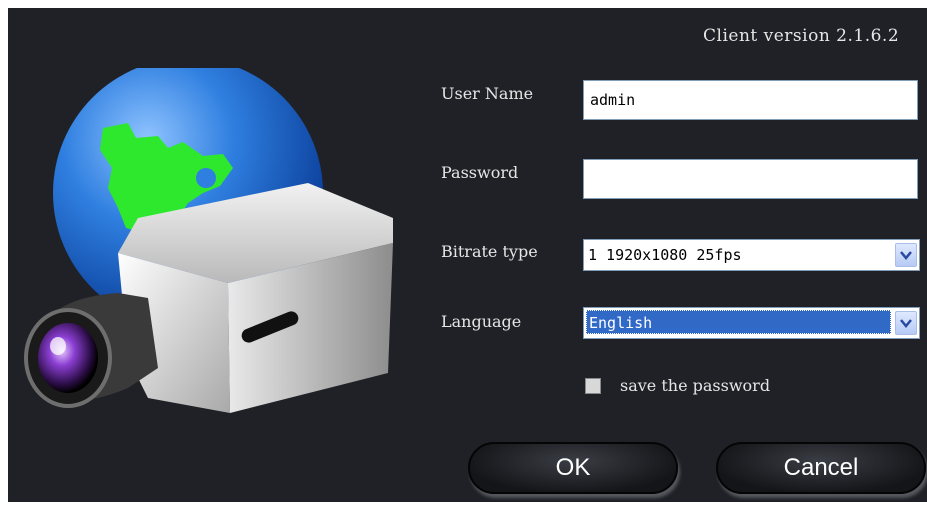 The image size is (927, 505). What do you see at coordinates (750, 179) in the screenshot?
I see `password-input` at bounding box center [750, 179].